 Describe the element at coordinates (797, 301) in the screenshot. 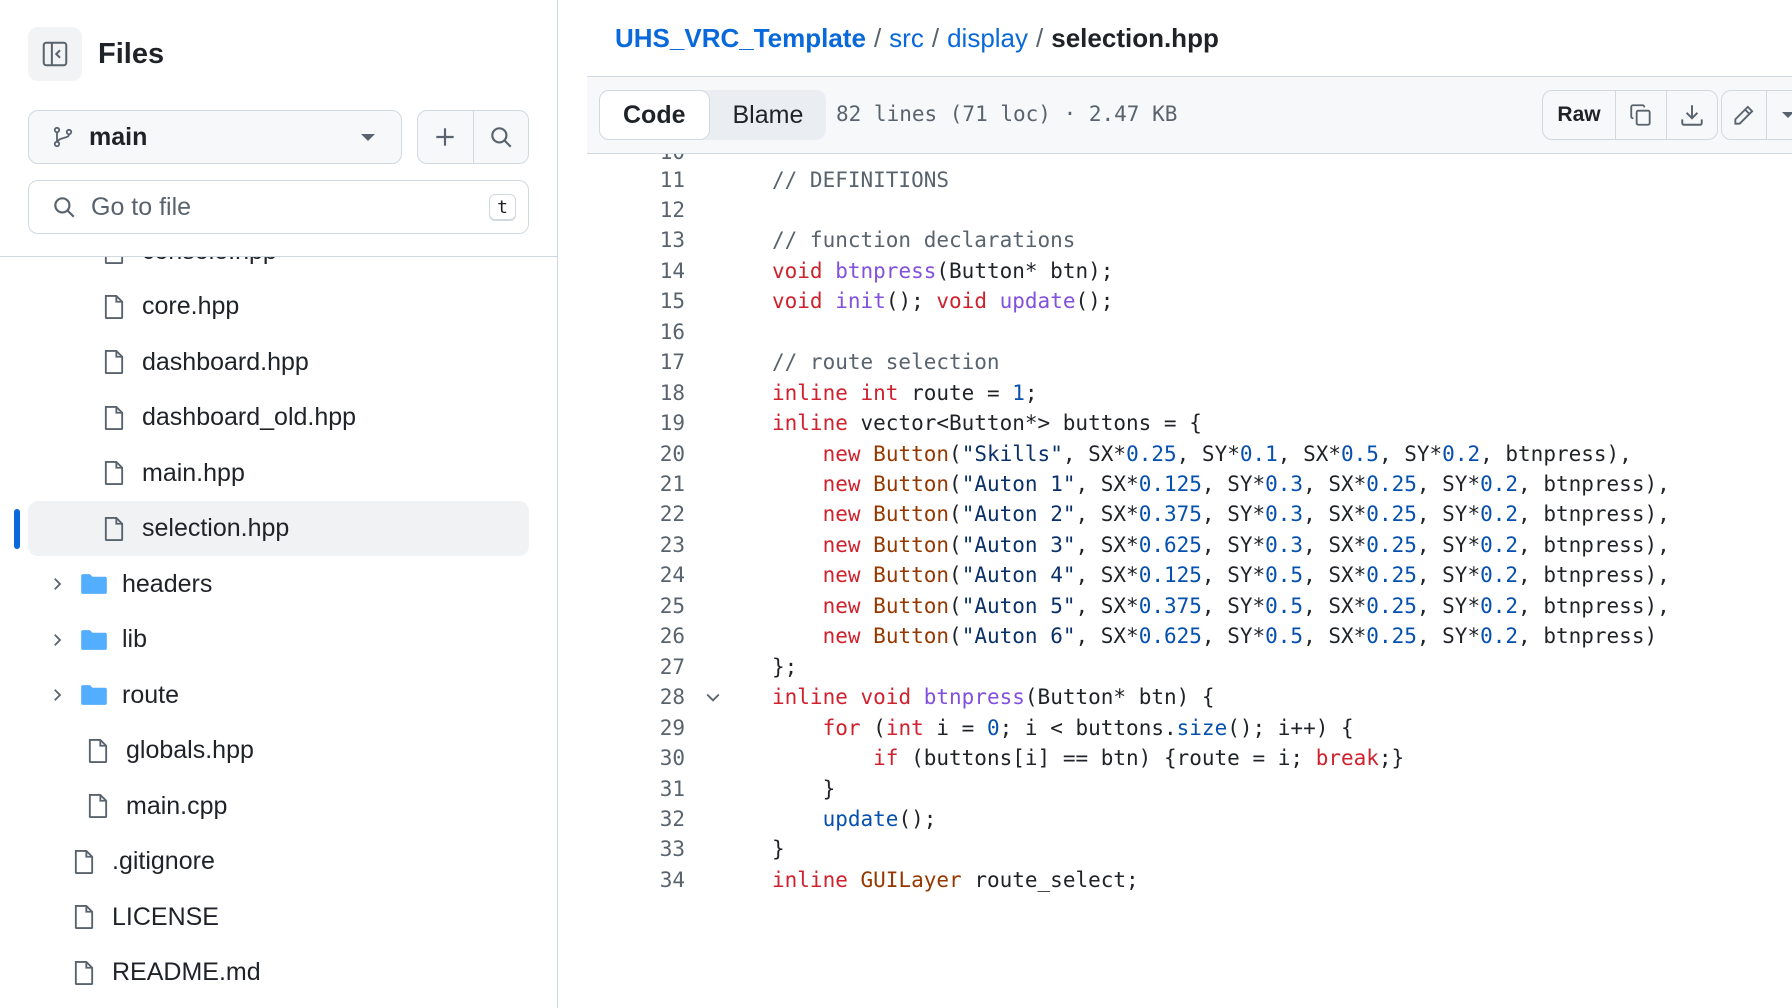

I see `code-token: void` at that location.